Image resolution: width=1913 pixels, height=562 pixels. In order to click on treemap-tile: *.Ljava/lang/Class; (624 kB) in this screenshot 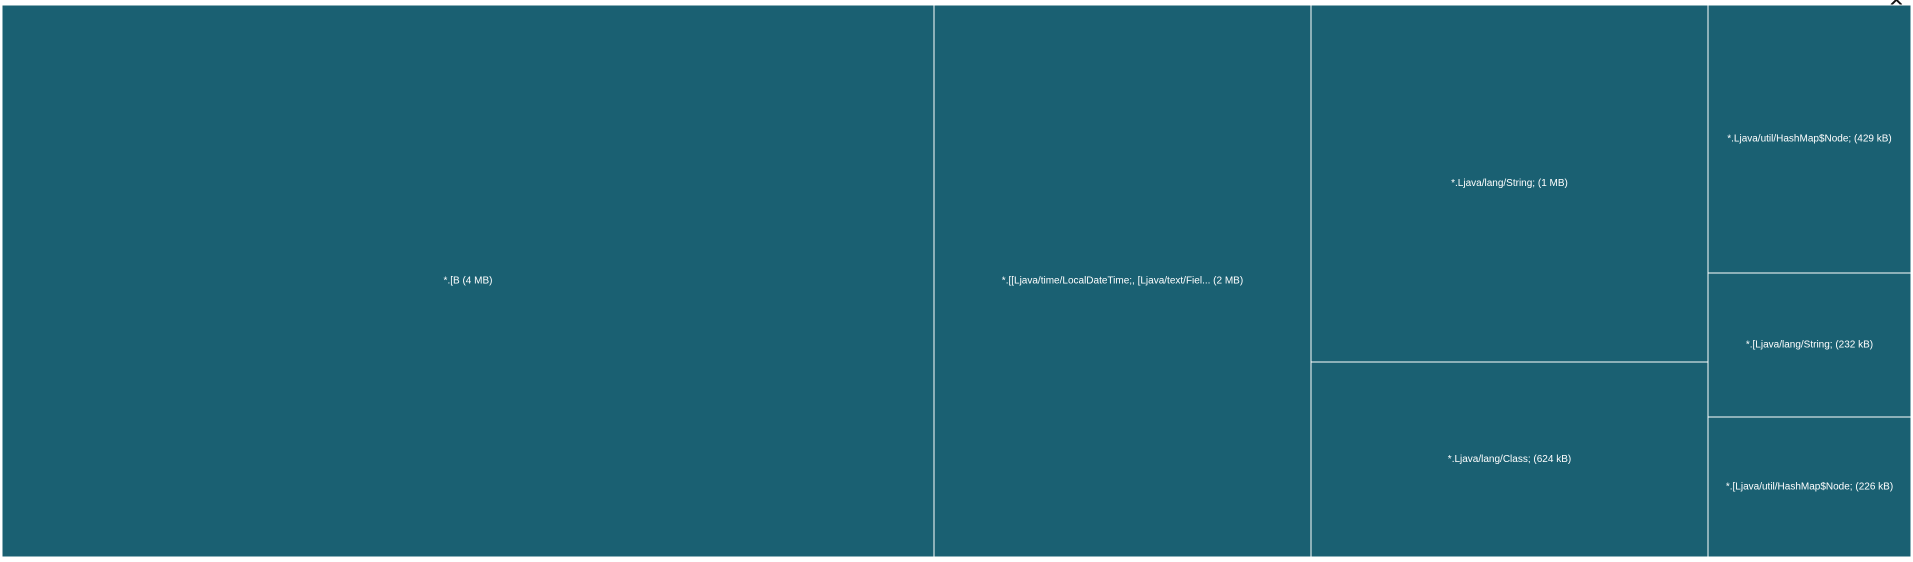, I will do `click(1509, 459)`.